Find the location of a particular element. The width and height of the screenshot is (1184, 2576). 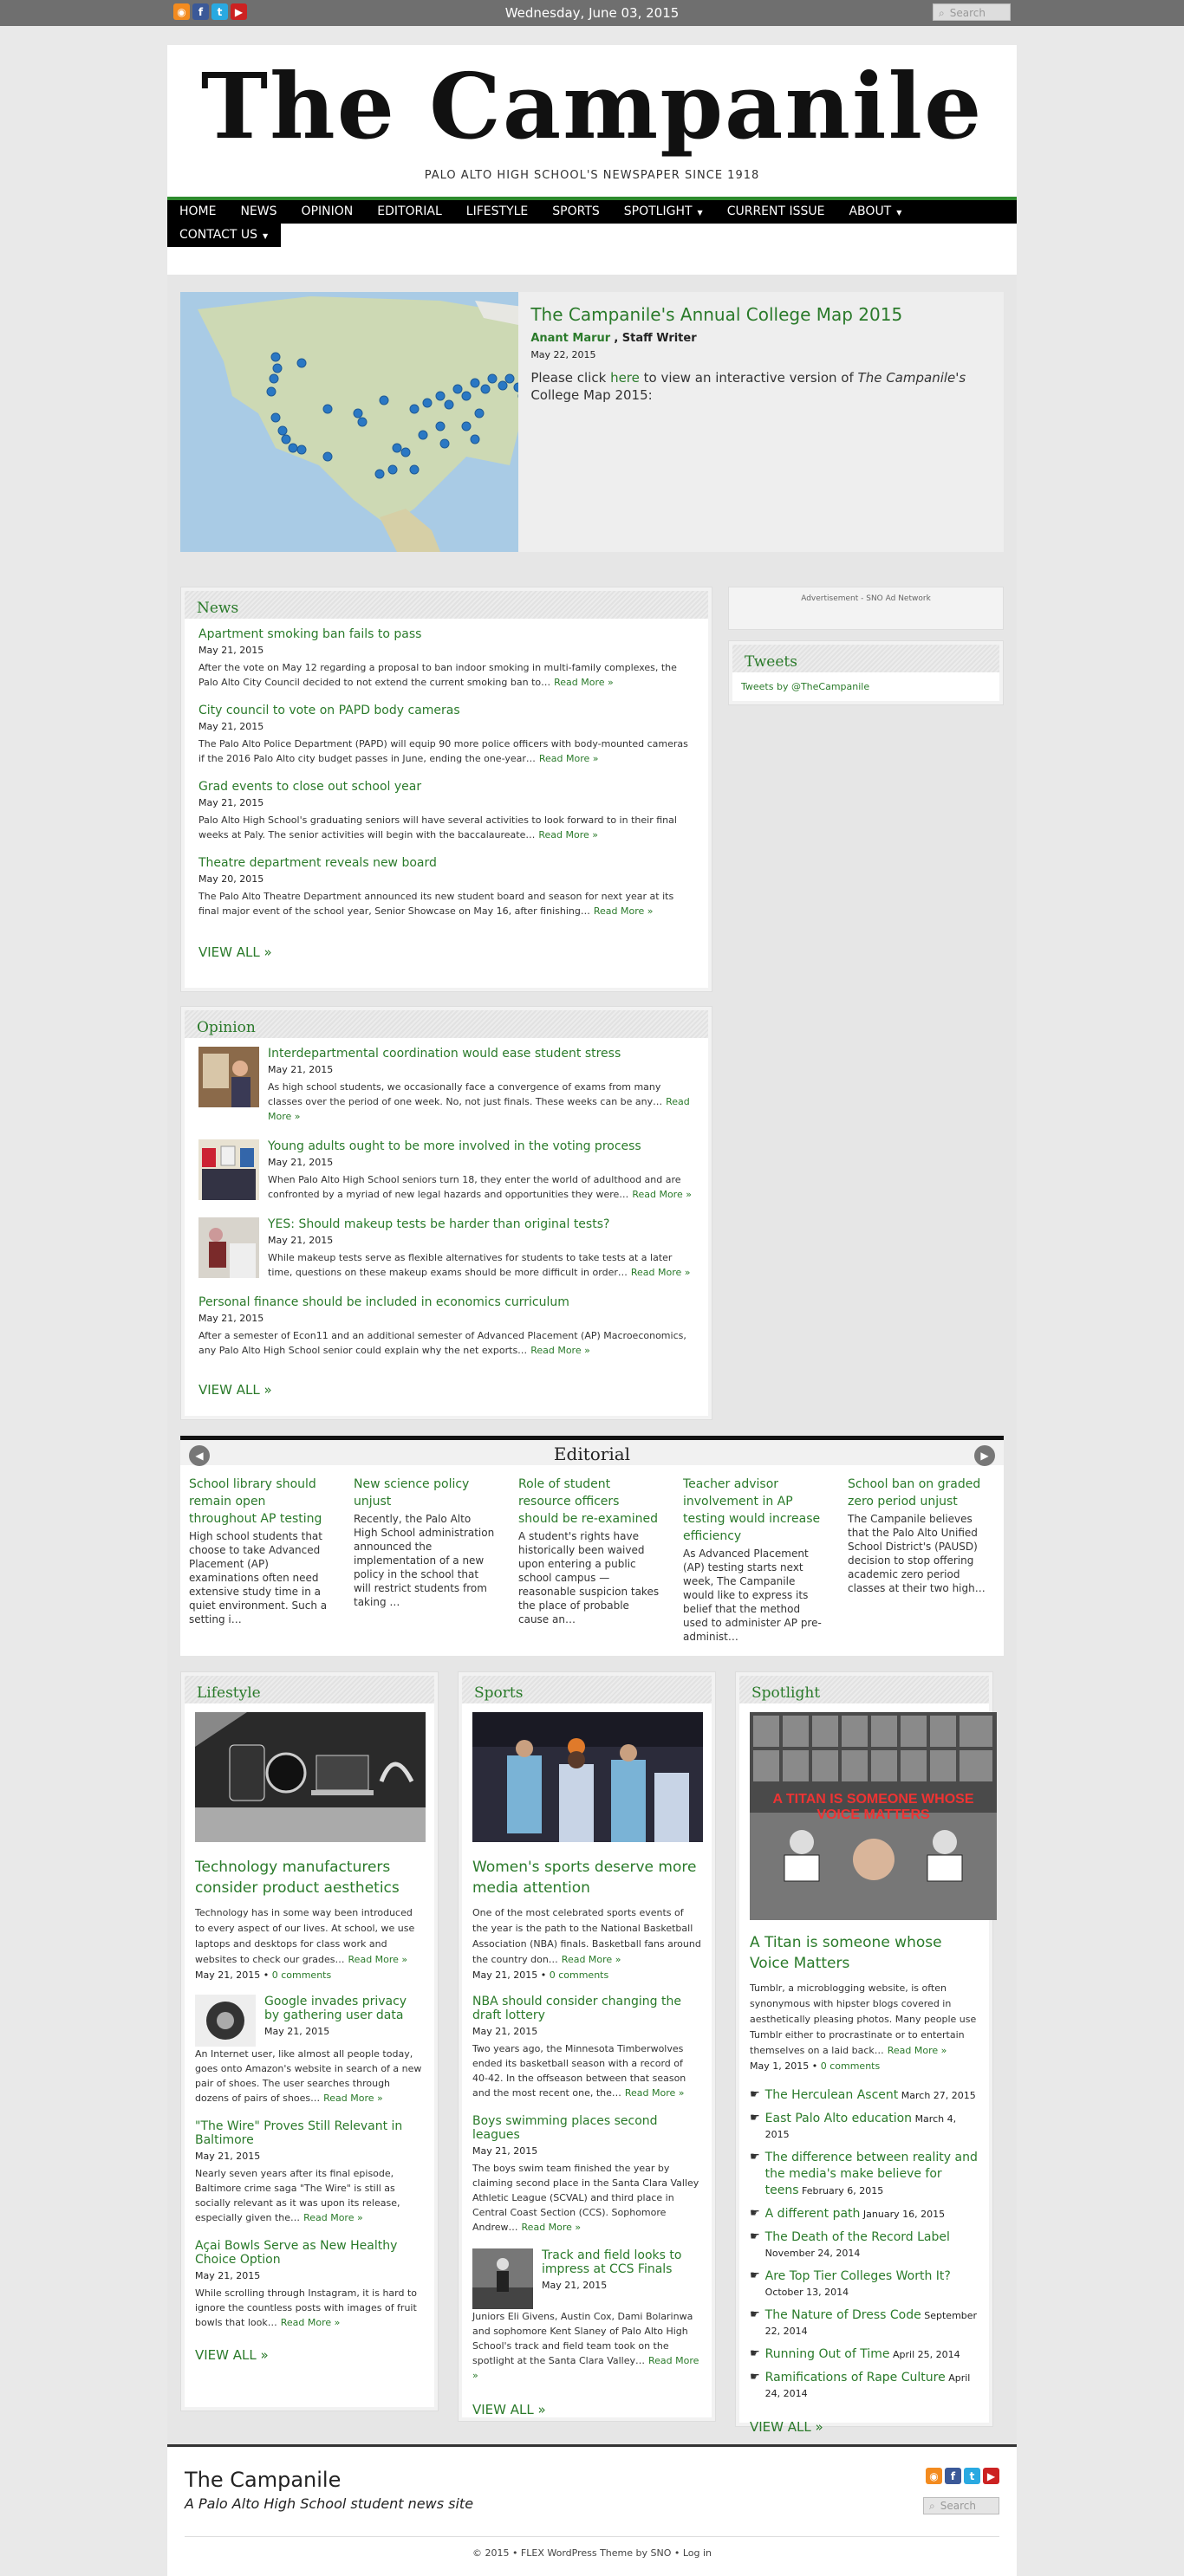

lead-meta: May 21, 2015 • 0 comments is located at coordinates (309, 1975).